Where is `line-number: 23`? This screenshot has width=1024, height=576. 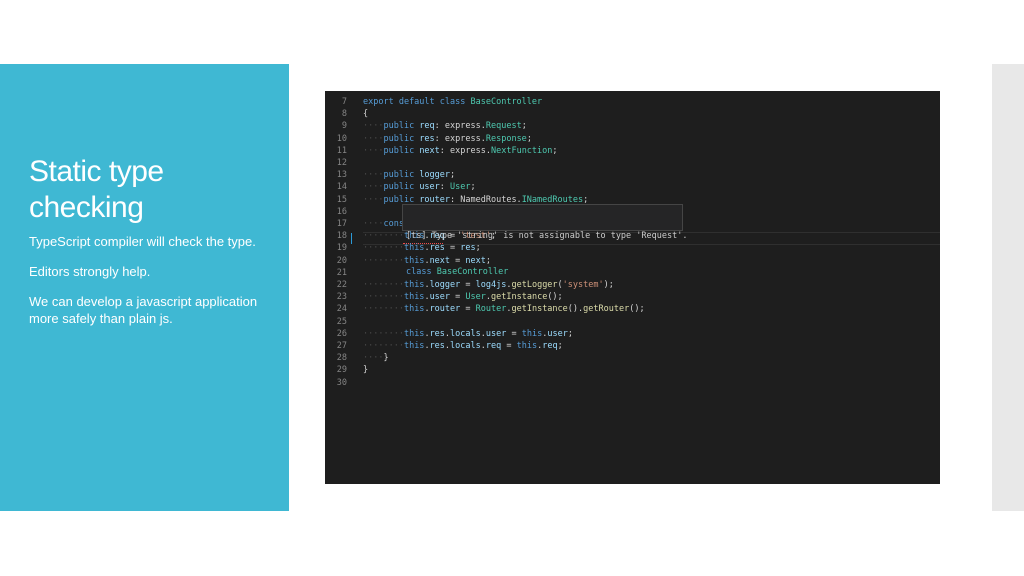
line-number: 23 is located at coordinates (341, 297).